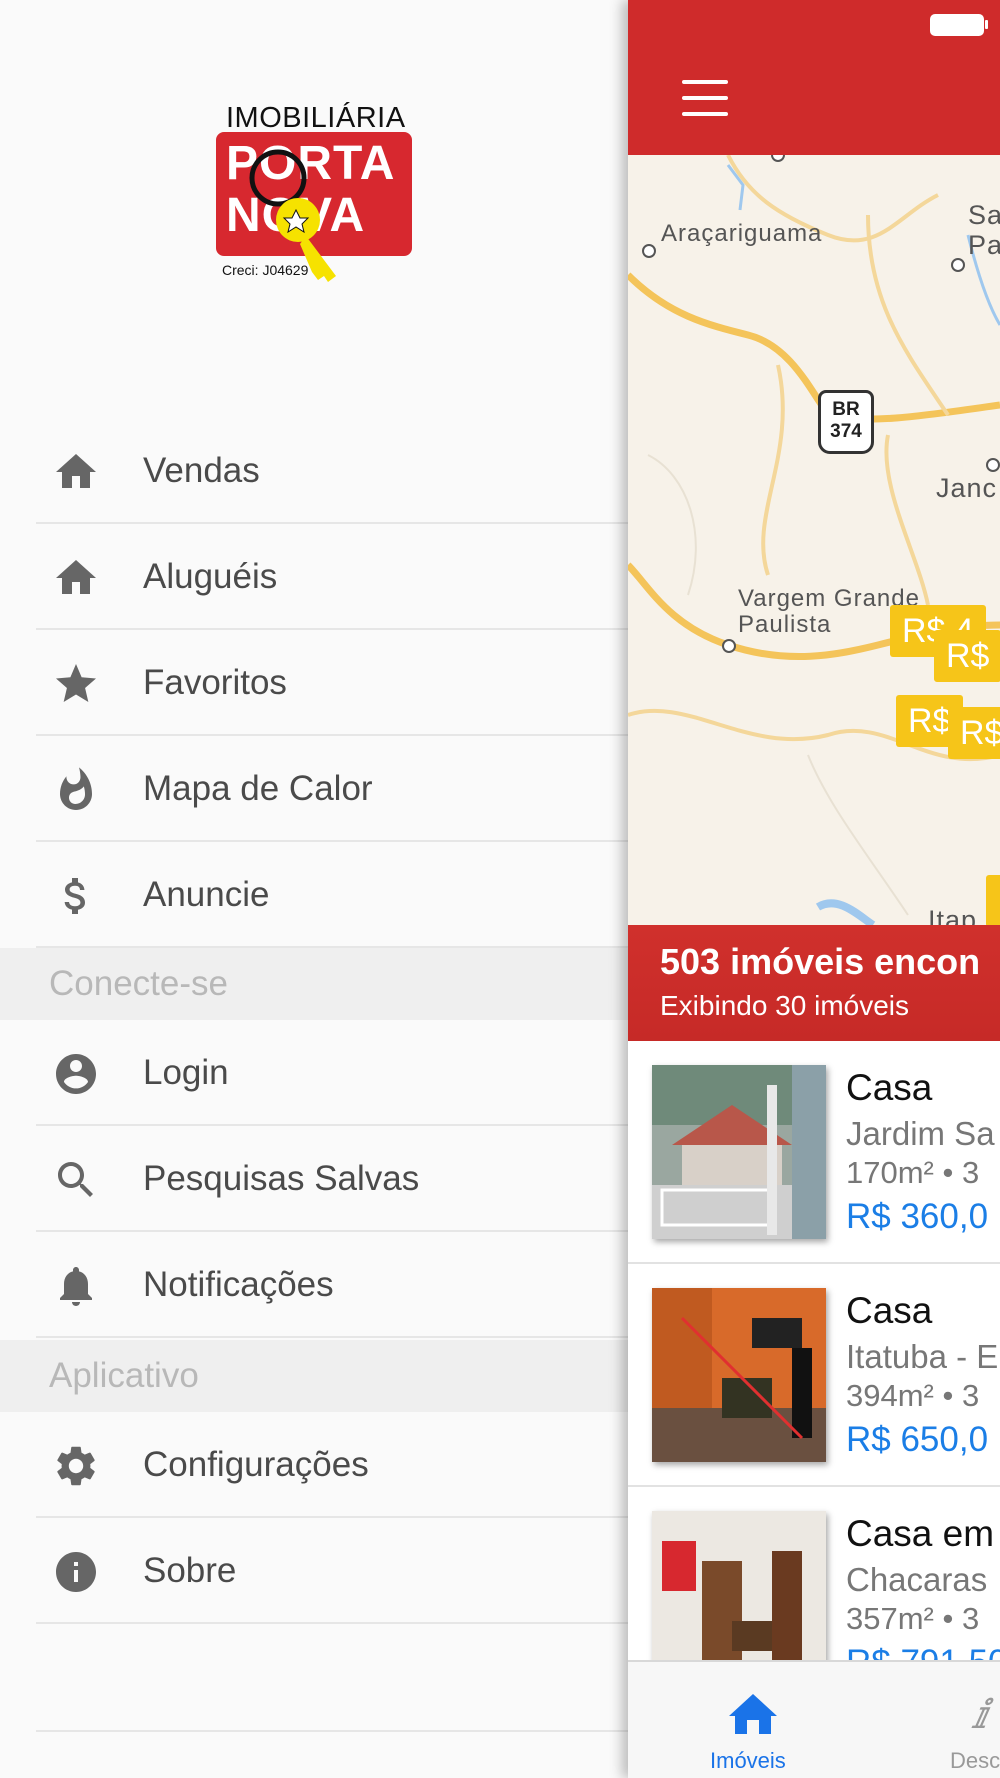 The image size is (1000, 1778). I want to click on search-icon, so click(75, 1179).